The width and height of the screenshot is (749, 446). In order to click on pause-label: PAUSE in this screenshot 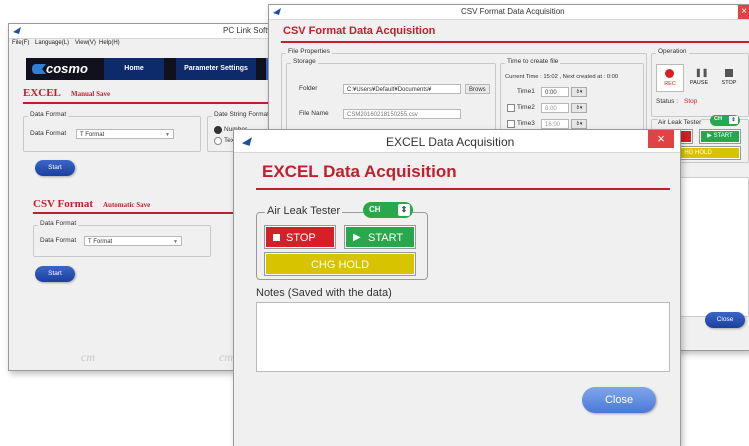, I will do `click(699, 83)`.